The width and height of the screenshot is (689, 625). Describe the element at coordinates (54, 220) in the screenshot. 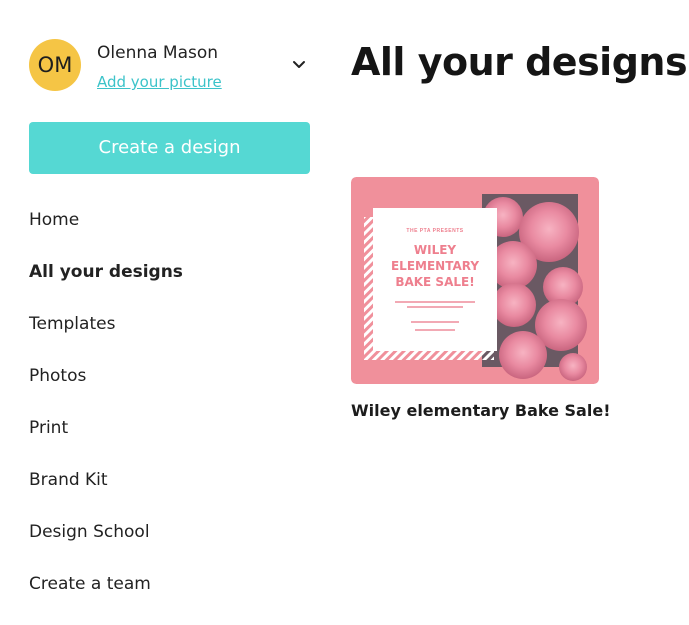

I see `sidebar-item-home: Home` at that location.